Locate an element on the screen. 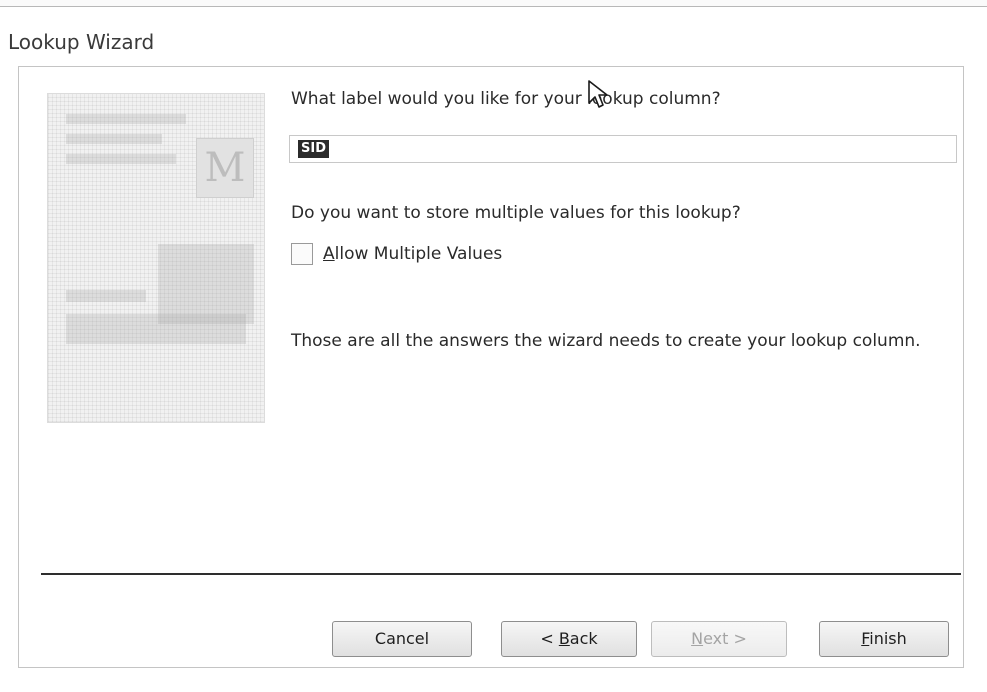  back-button: < Back is located at coordinates (569, 639).